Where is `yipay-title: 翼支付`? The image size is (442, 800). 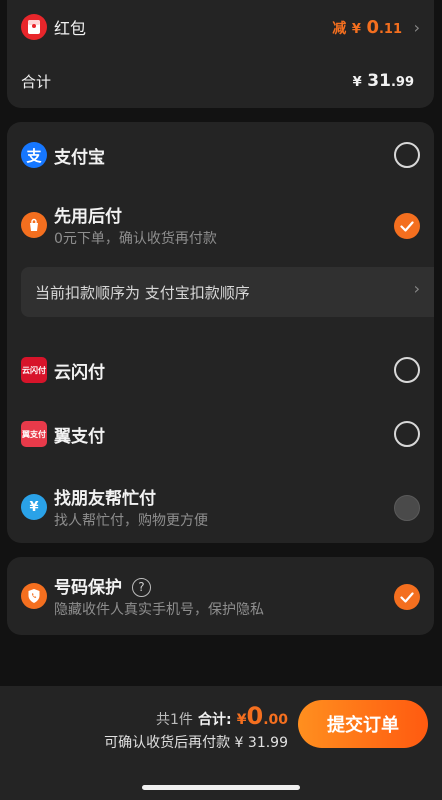
yipay-title: 翼支付 is located at coordinates (79, 436).